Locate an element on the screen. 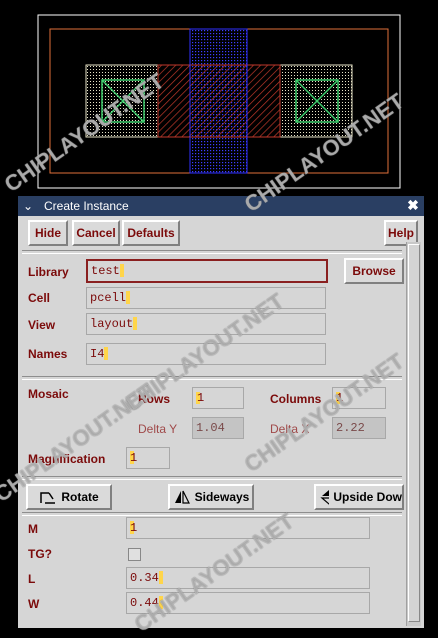 Image resolution: width=438 pixels, height=638 pixels. scrollbar-thumb is located at coordinates (414, 433).